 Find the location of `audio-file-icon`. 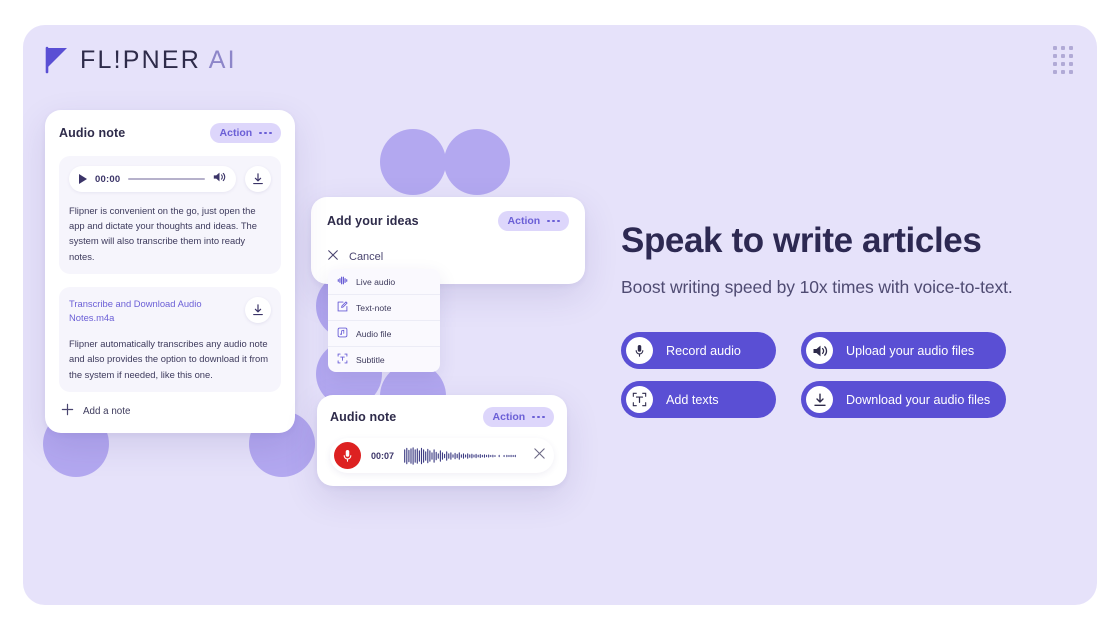

audio-file-icon is located at coordinates (342, 333).